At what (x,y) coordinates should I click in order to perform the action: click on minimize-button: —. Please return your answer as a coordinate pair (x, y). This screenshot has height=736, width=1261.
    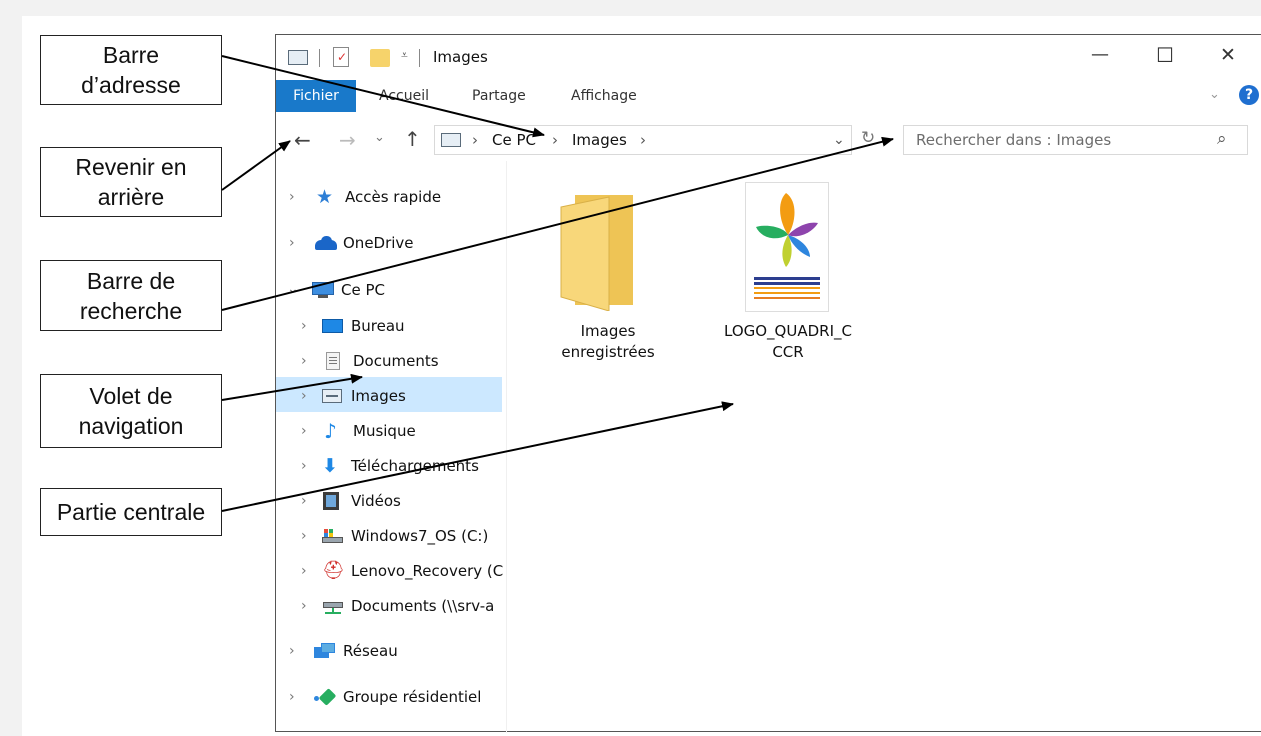
    Looking at the image, I should click on (1100, 54).